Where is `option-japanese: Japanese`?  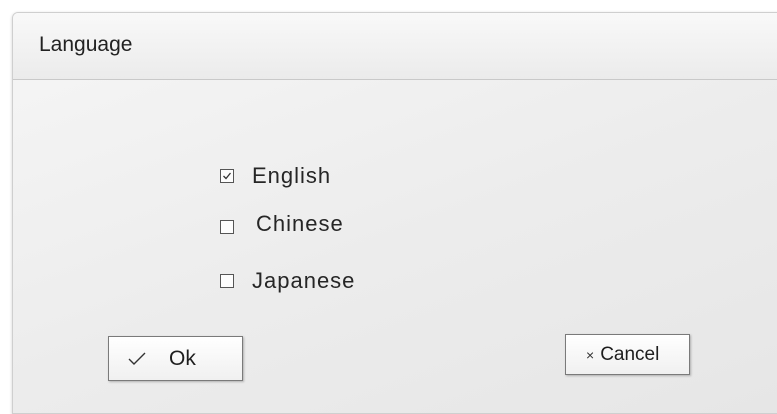 option-japanese: Japanese is located at coordinates (287, 281).